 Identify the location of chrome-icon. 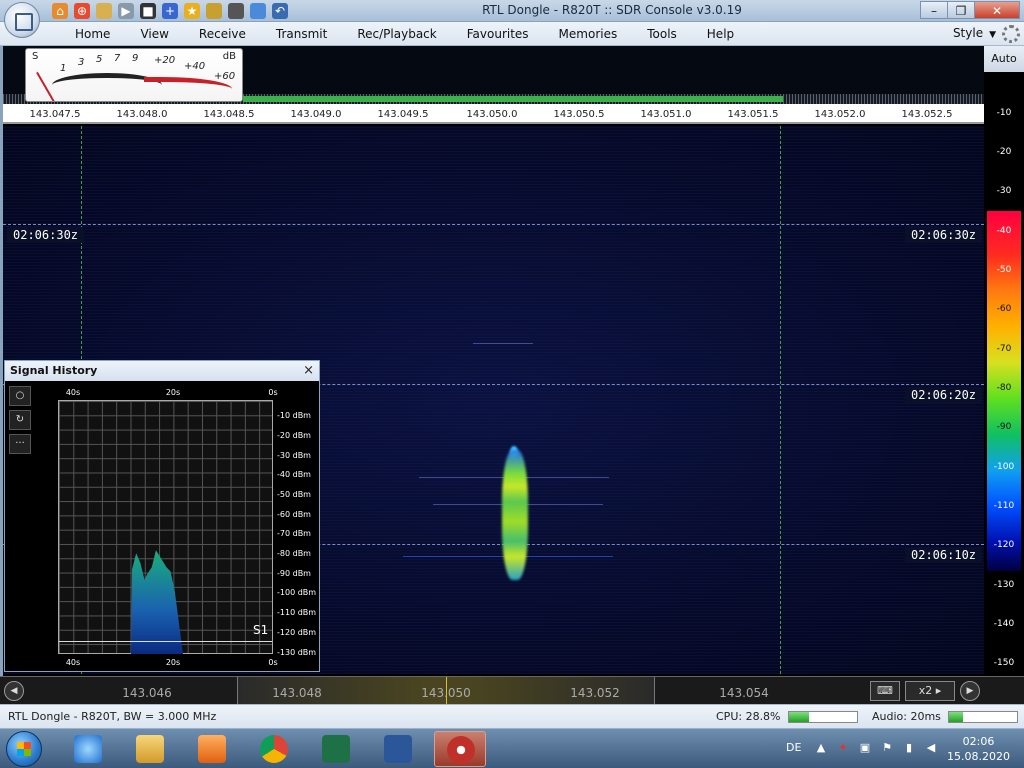
(274, 749).